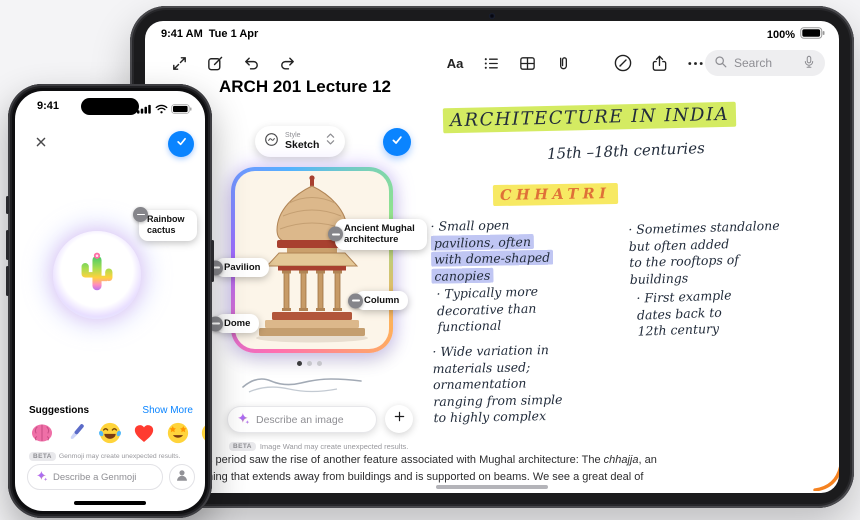 The height and width of the screenshot is (520, 860). Describe the element at coordinates (251, 63) in the screenshot. I see `undo-icon` at that location.